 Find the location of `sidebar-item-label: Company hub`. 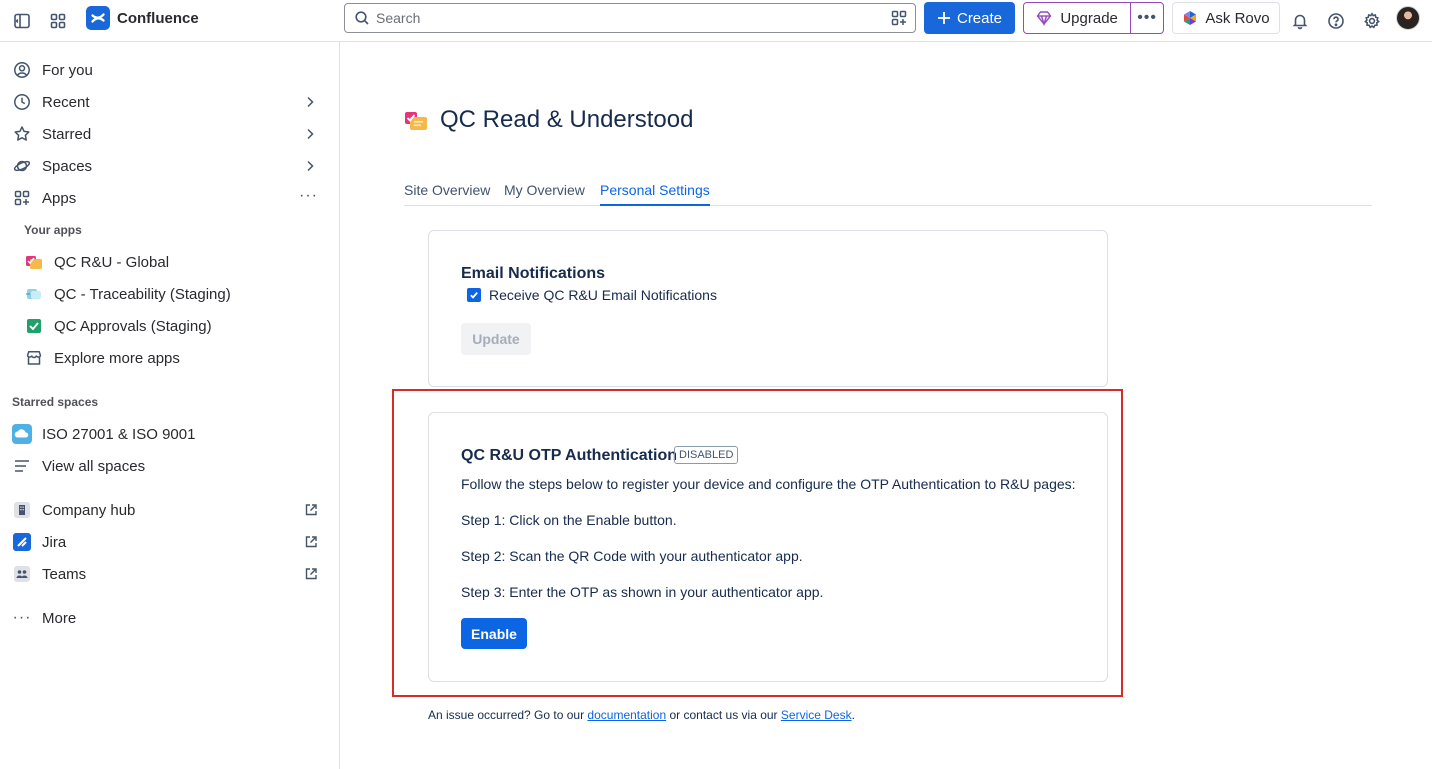

sidebar-item-label: Company hub is located at coordinates (89, 510).